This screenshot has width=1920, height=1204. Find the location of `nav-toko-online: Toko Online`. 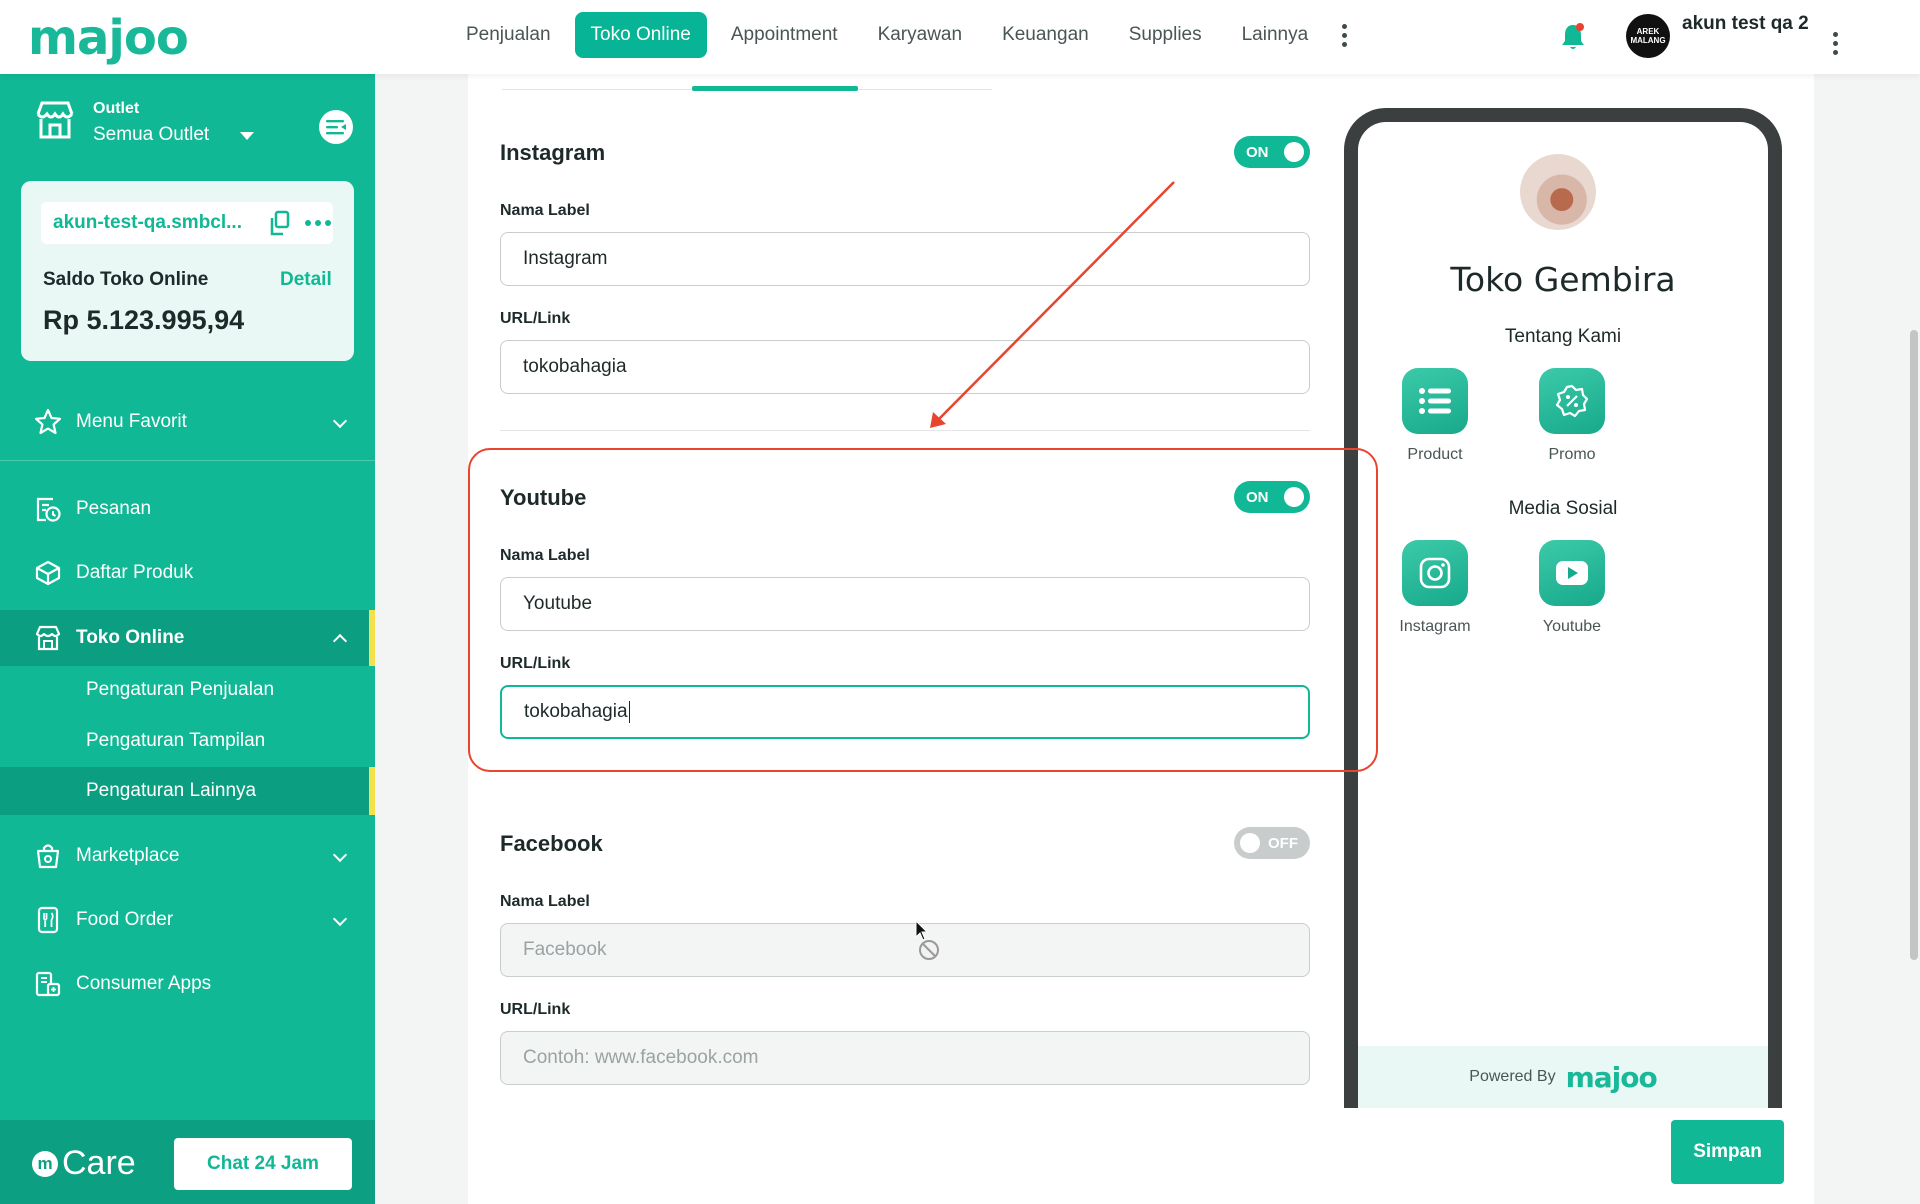

nav-toko-online: Toko Online is located at coordinates (640, 35).